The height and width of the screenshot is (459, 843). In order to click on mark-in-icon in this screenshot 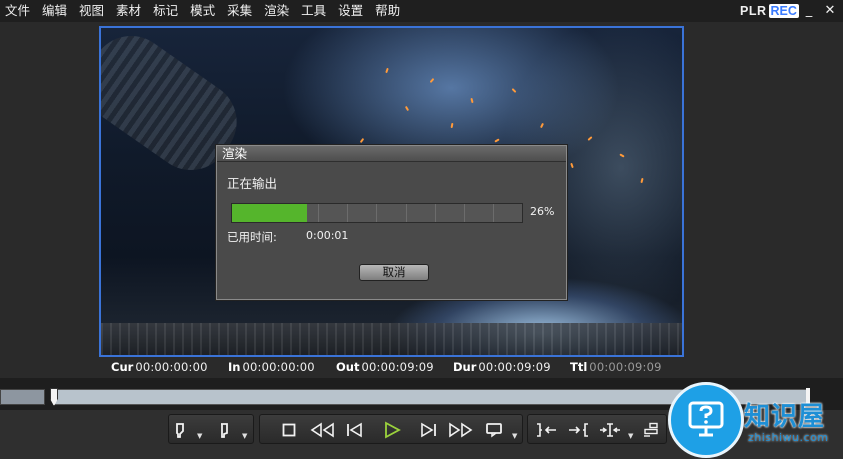, I will do `click(180, 430)`.